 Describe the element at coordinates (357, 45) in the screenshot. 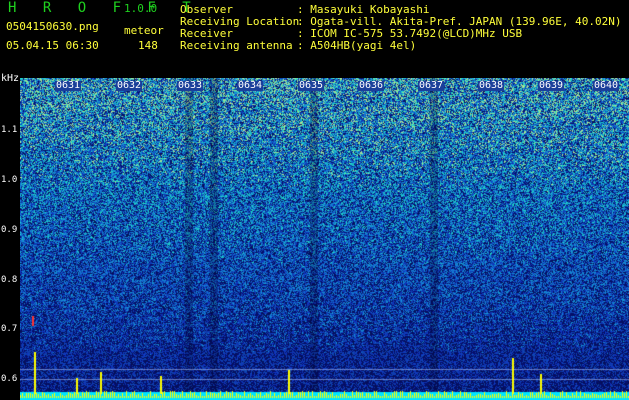

I see `antenna-value: : A504HB(yagi 4el)` at that location.